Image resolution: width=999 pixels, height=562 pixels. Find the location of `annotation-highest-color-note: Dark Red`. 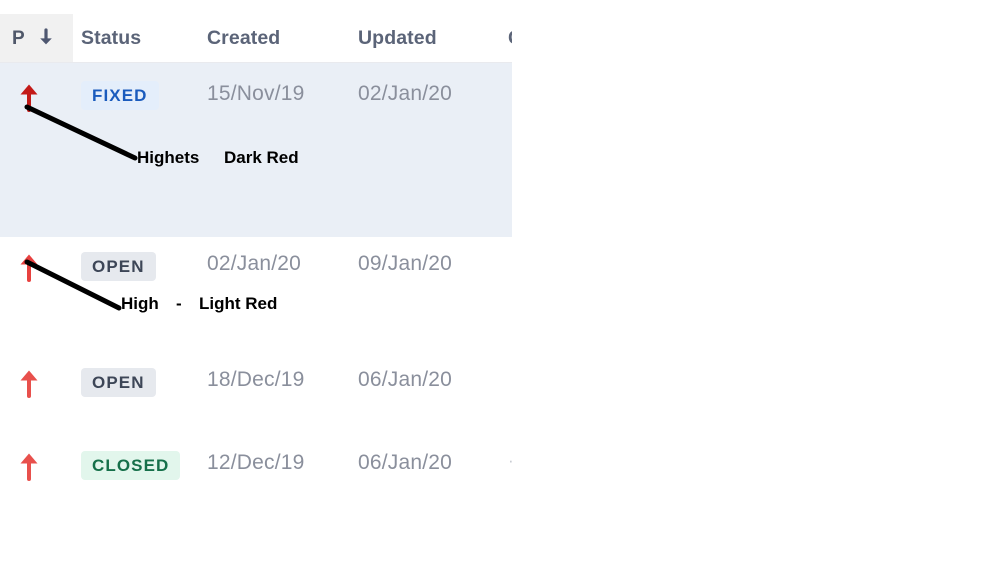

annotation-highest-color-note: Dark Red is located at coordinates (261, 157).